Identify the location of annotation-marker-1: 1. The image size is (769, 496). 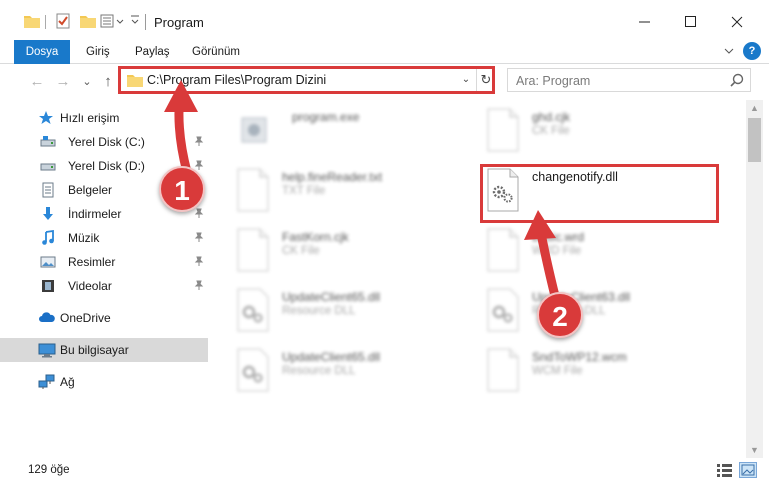
(182, 189).